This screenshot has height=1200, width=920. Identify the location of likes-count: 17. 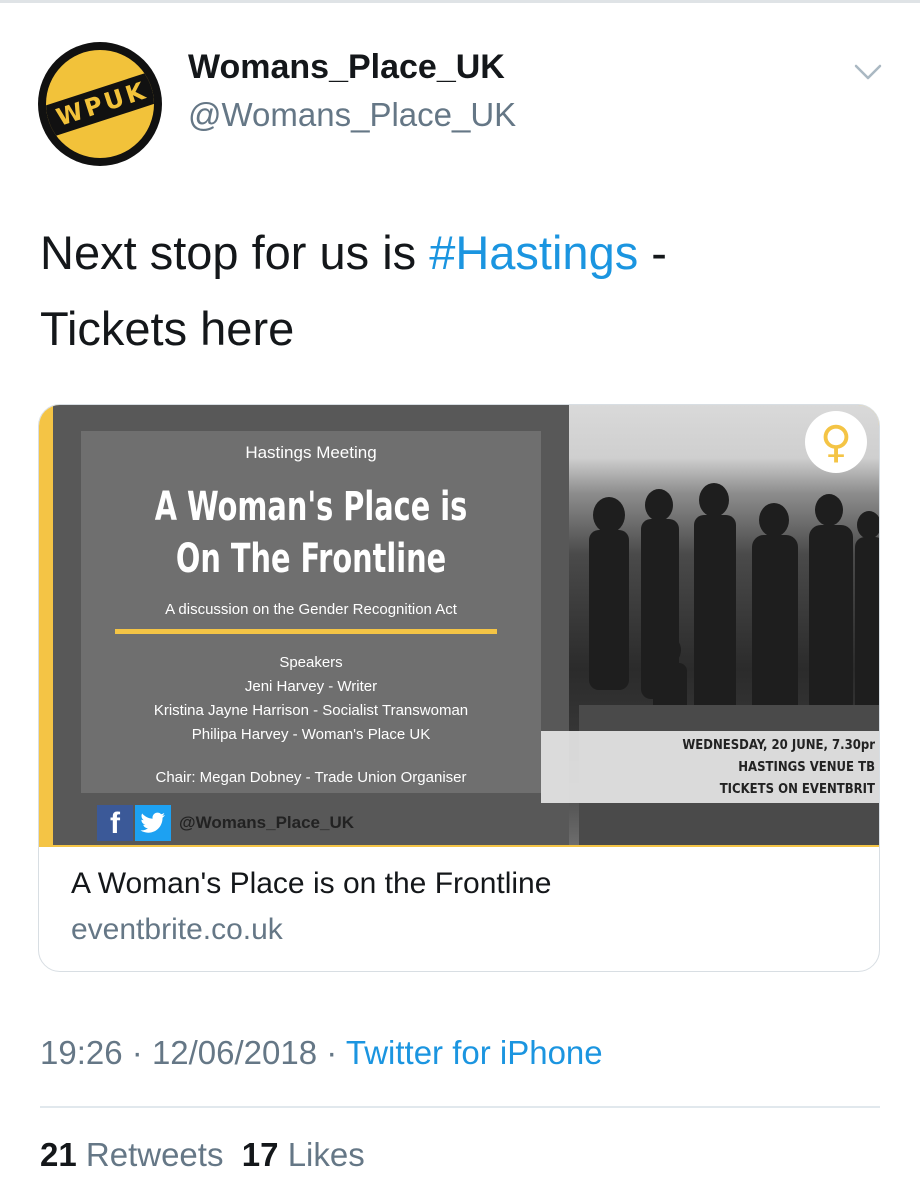
(260, 1154).